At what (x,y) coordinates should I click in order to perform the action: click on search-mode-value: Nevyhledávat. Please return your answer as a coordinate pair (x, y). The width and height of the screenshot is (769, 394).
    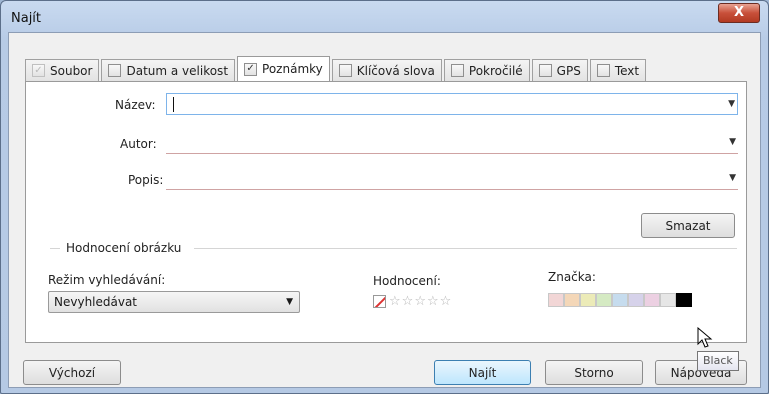
    Looking at the image, I should click on (96, 302).